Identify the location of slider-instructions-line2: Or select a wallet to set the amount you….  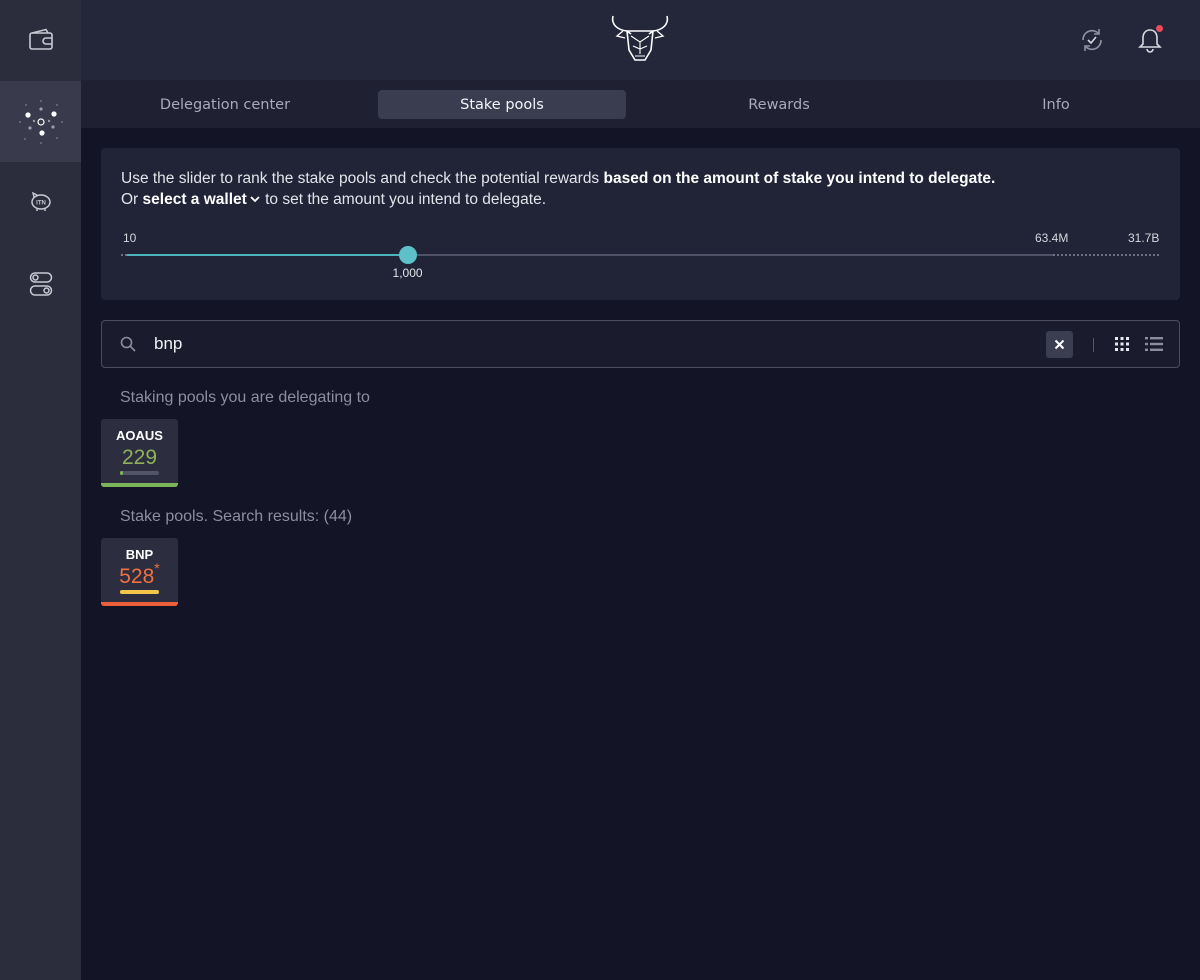
(333, 200).